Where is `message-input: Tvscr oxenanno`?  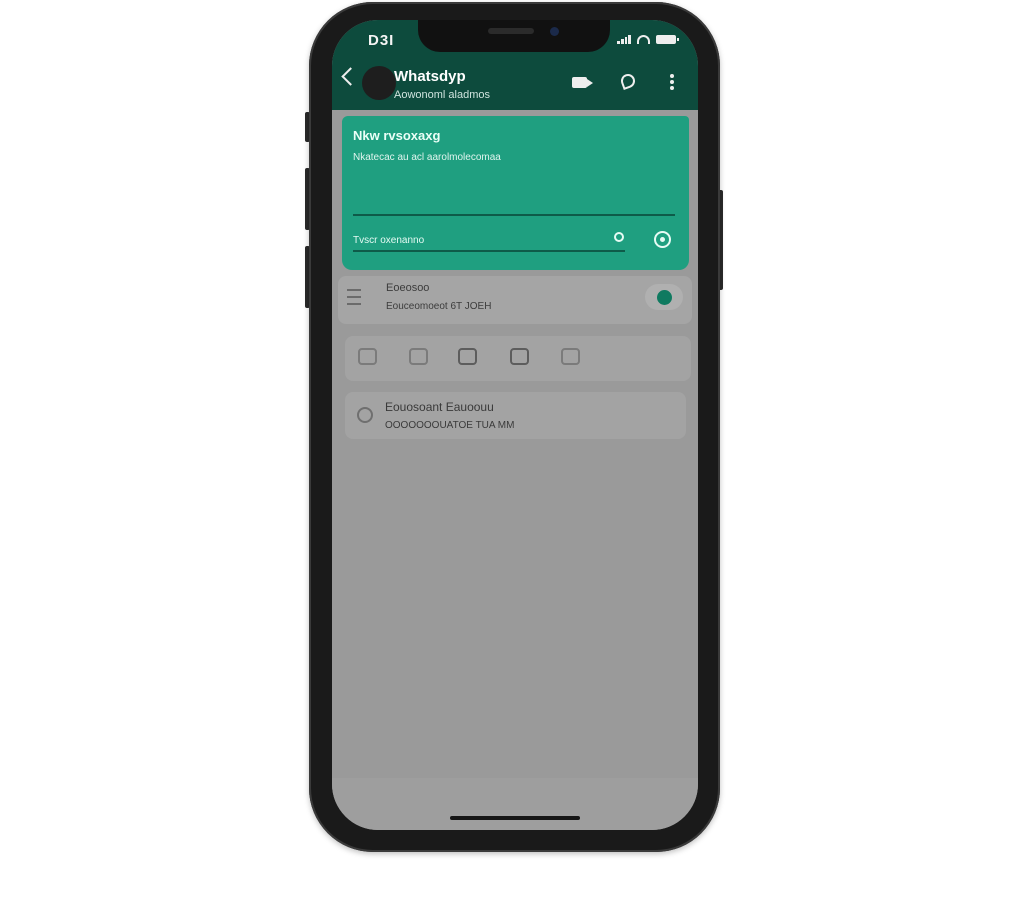 message-input: Tvscr oxenanno is located at coordinates (388, 240).